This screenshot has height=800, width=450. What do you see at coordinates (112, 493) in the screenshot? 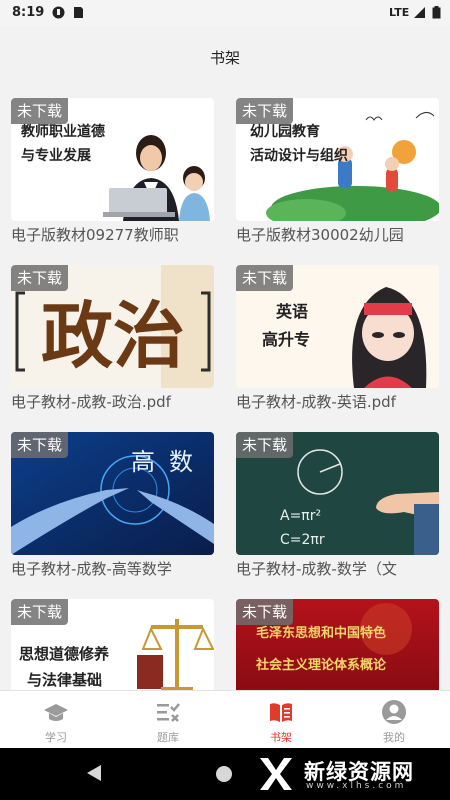
I see `book-cover: 高 数 未下载` at bounding box center [112, 493].